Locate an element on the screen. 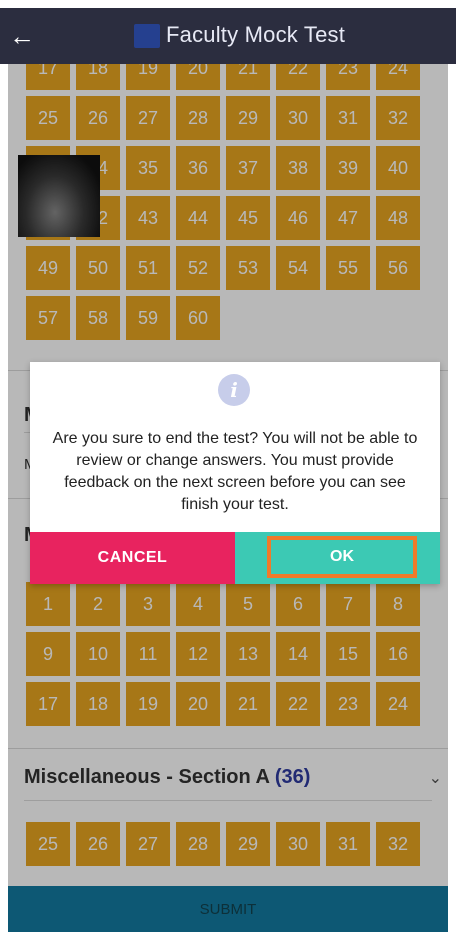  back-arrow-icon: ← is located at coordinates (22, 36).